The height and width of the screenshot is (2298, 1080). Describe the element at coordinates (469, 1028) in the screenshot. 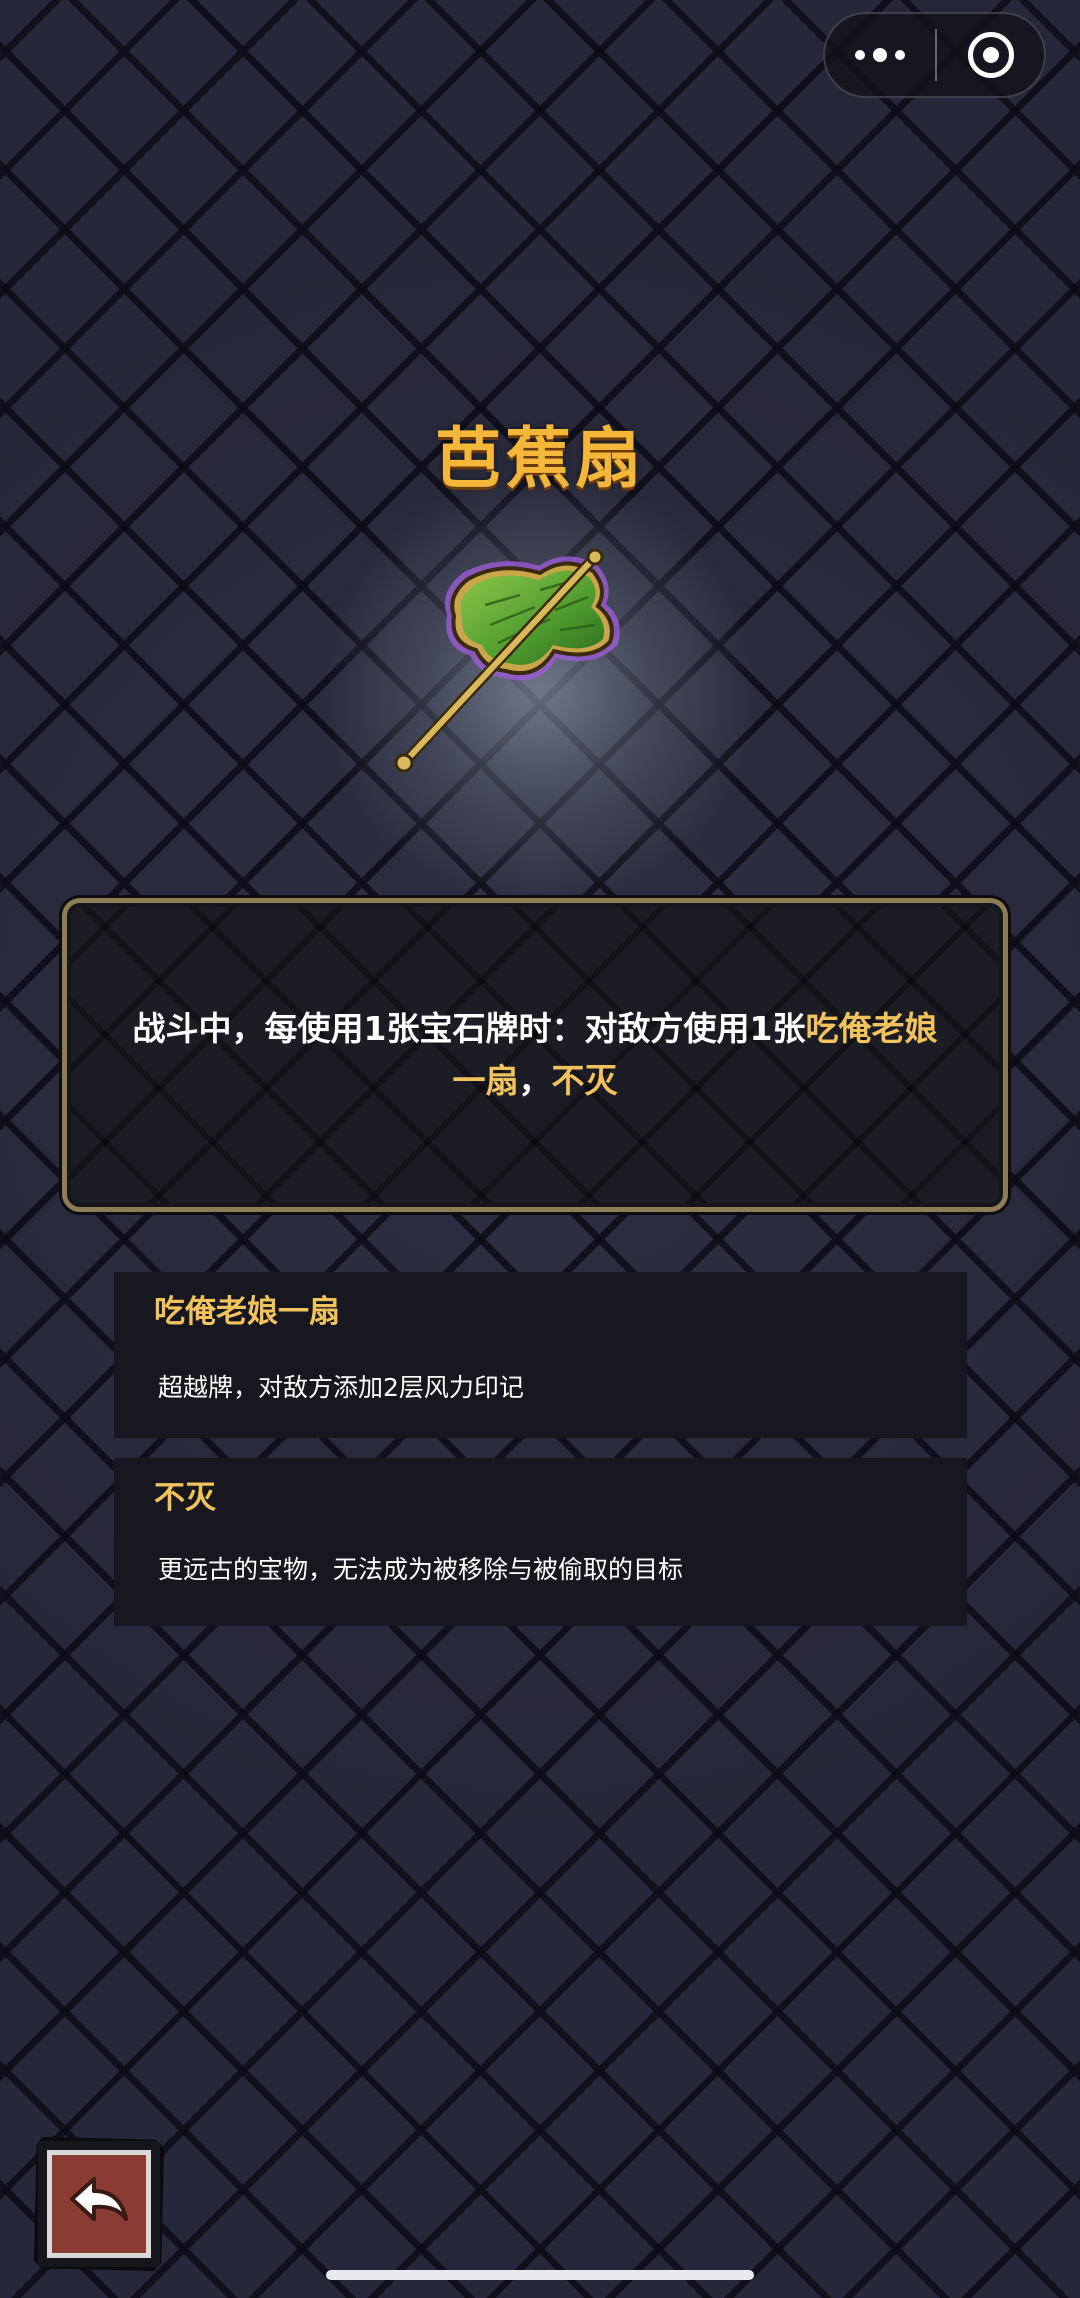

I see `description-main: 战斗中，每使用1张宝石牌时：对敌方使用1张` at that location.